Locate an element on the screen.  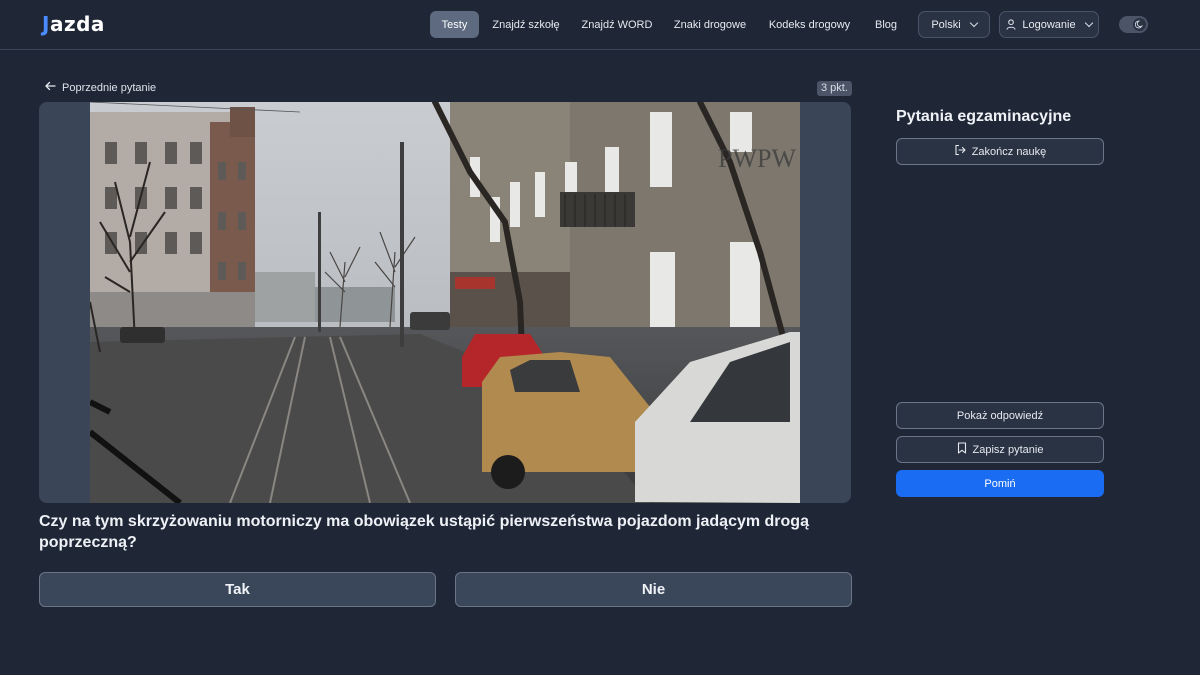
language-select: Polski is located at coordinates (954, 24).